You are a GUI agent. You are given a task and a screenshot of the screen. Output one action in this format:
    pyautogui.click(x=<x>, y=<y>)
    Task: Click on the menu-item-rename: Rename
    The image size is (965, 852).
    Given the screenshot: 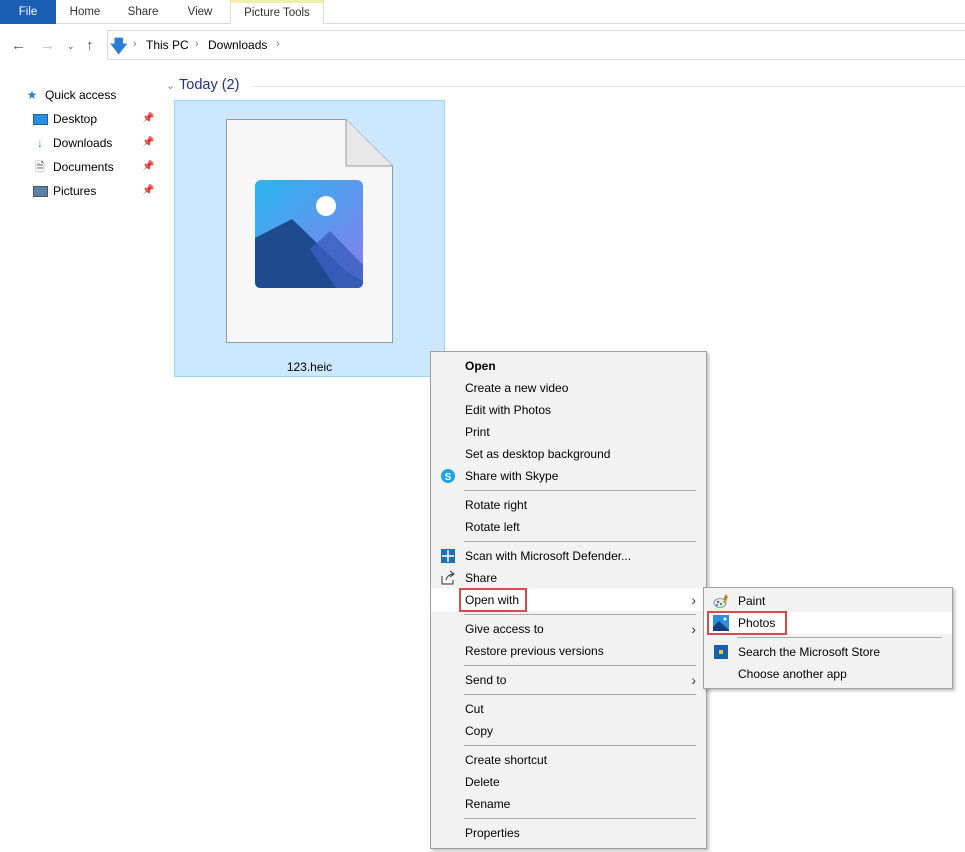 What is the action you would take?
    pyautogui.click(x=568, y=804)
    